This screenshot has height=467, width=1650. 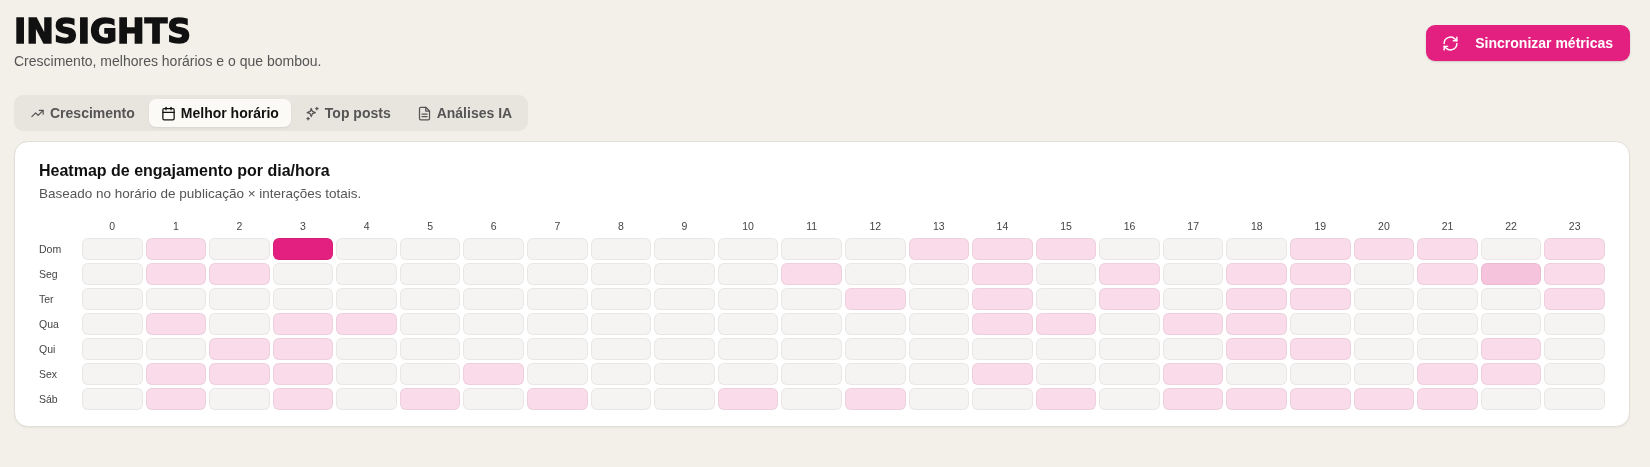 What do you see at coordinates (185, 171) in the screenshot?
I see `card-title: Heatmap de engajamento por dia/hora` at bounding box center [185, 171].